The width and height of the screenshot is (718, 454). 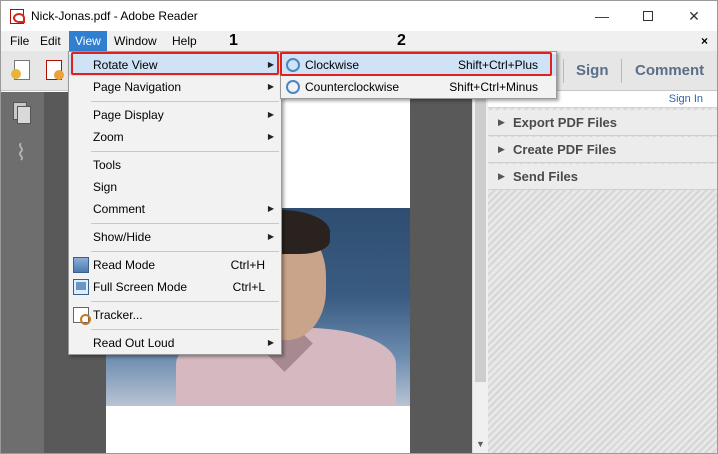 What do you see at coordinates (88, 41) in the screenshot?
I see `menu-view: View` at bounding box center [88, 41].